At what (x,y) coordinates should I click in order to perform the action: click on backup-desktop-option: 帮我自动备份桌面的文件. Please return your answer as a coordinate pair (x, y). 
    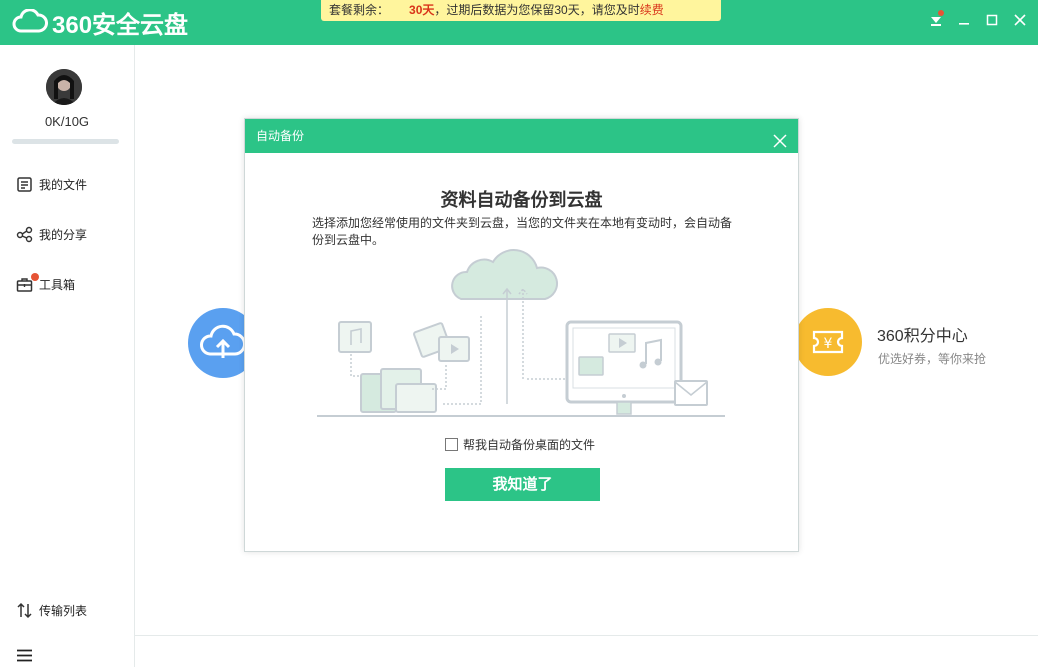
    Looking at the image, I should click on (520, 444).